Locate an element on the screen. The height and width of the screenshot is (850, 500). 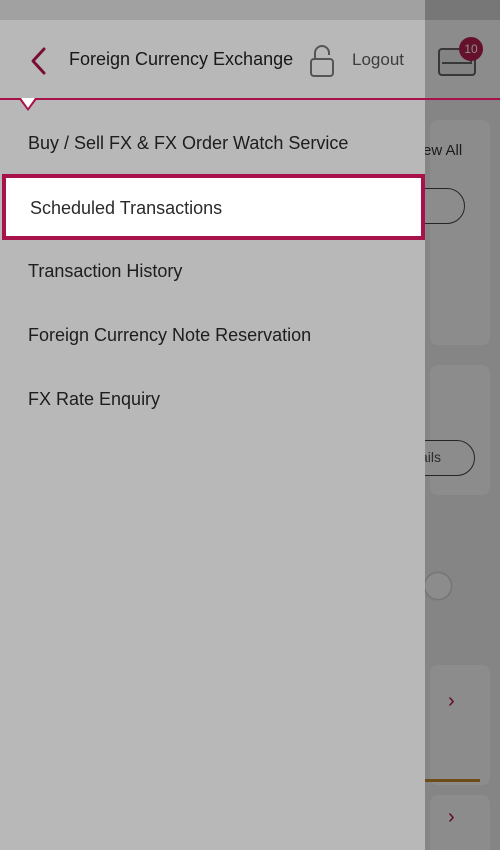
menu-item-label: Foreign Currency Note Reservation is located at coordinates (170, 335).